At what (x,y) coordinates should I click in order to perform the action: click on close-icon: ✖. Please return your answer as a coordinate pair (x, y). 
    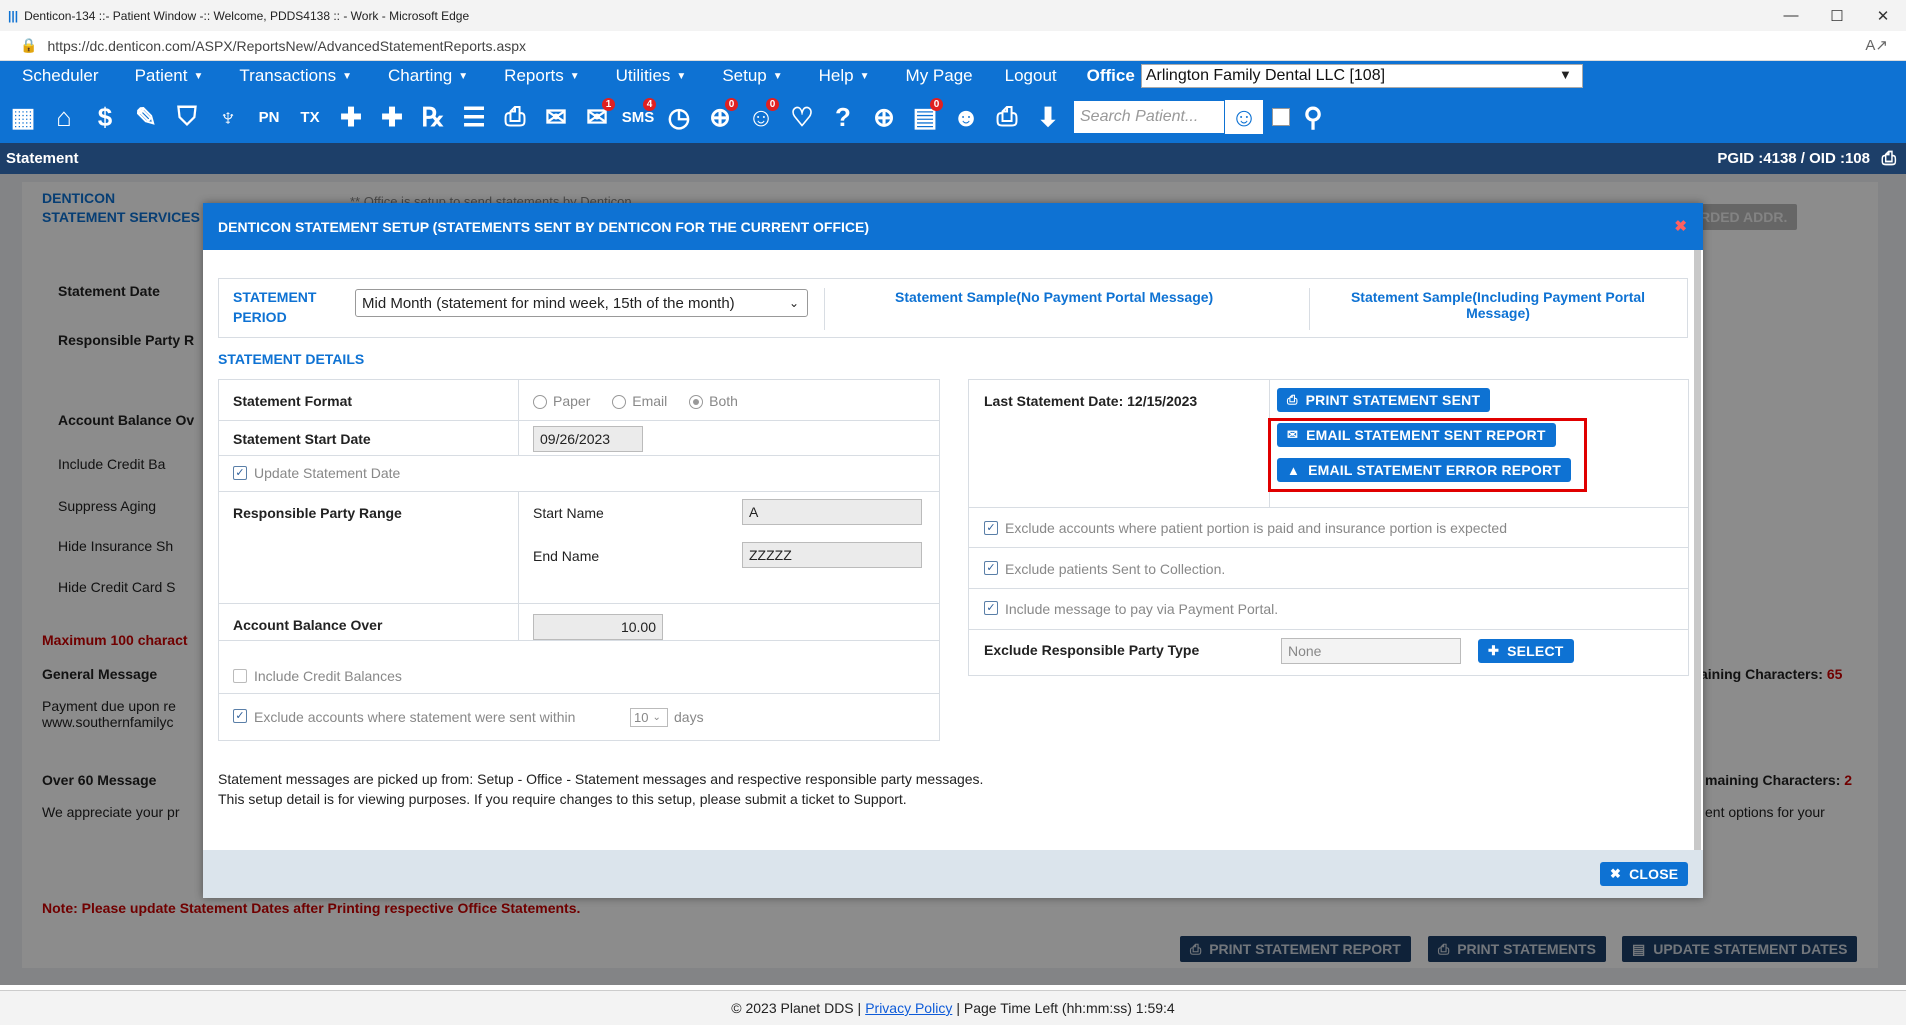
    Looking at the image, I should click on (1680, 226).